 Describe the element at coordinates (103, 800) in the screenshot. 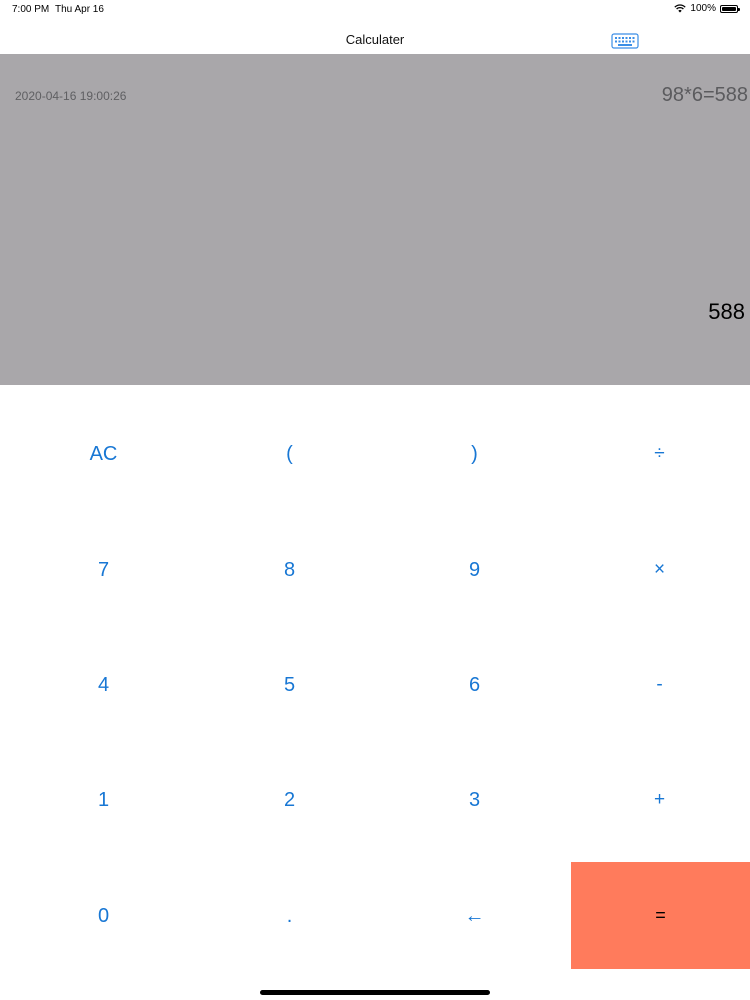

I see `key-1: 1` at that location.